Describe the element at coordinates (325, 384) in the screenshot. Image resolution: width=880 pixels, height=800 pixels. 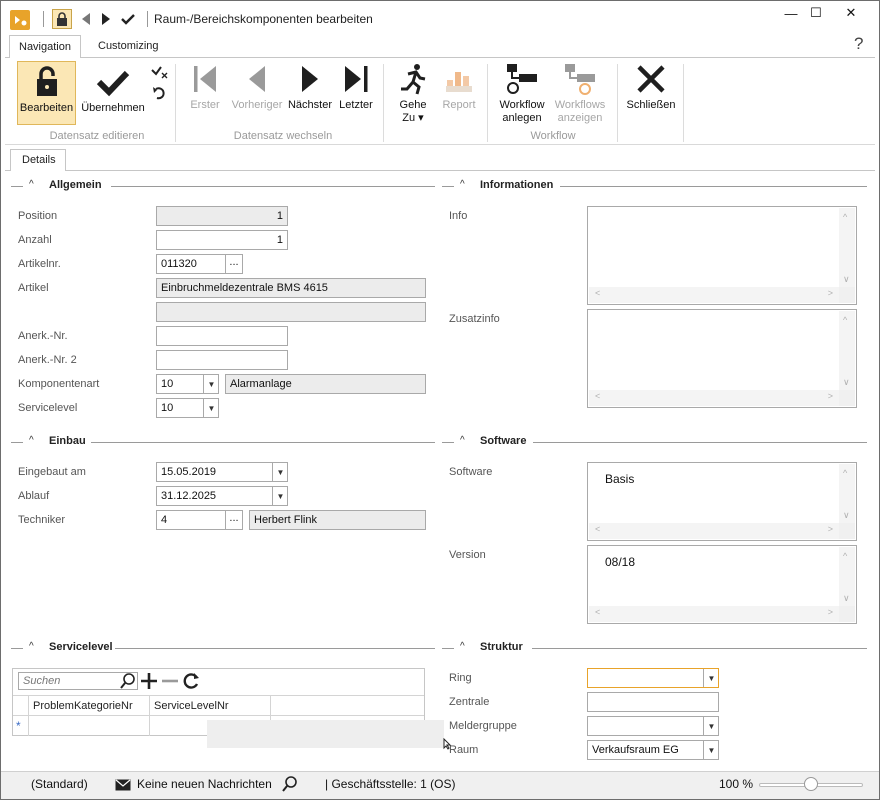
I see `komponentenart-text: Alarmanlage` at that location.